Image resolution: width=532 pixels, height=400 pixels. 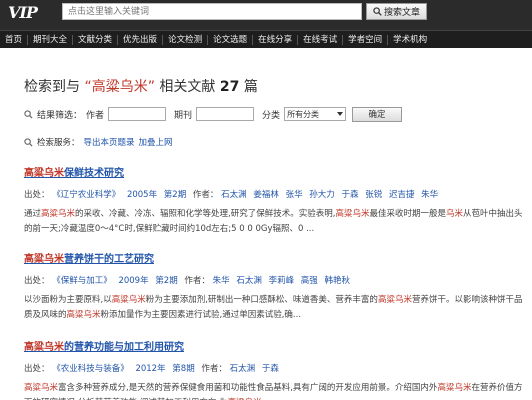 I want to click on favorite-link: 加叠上网, so click(x=156, y=142).